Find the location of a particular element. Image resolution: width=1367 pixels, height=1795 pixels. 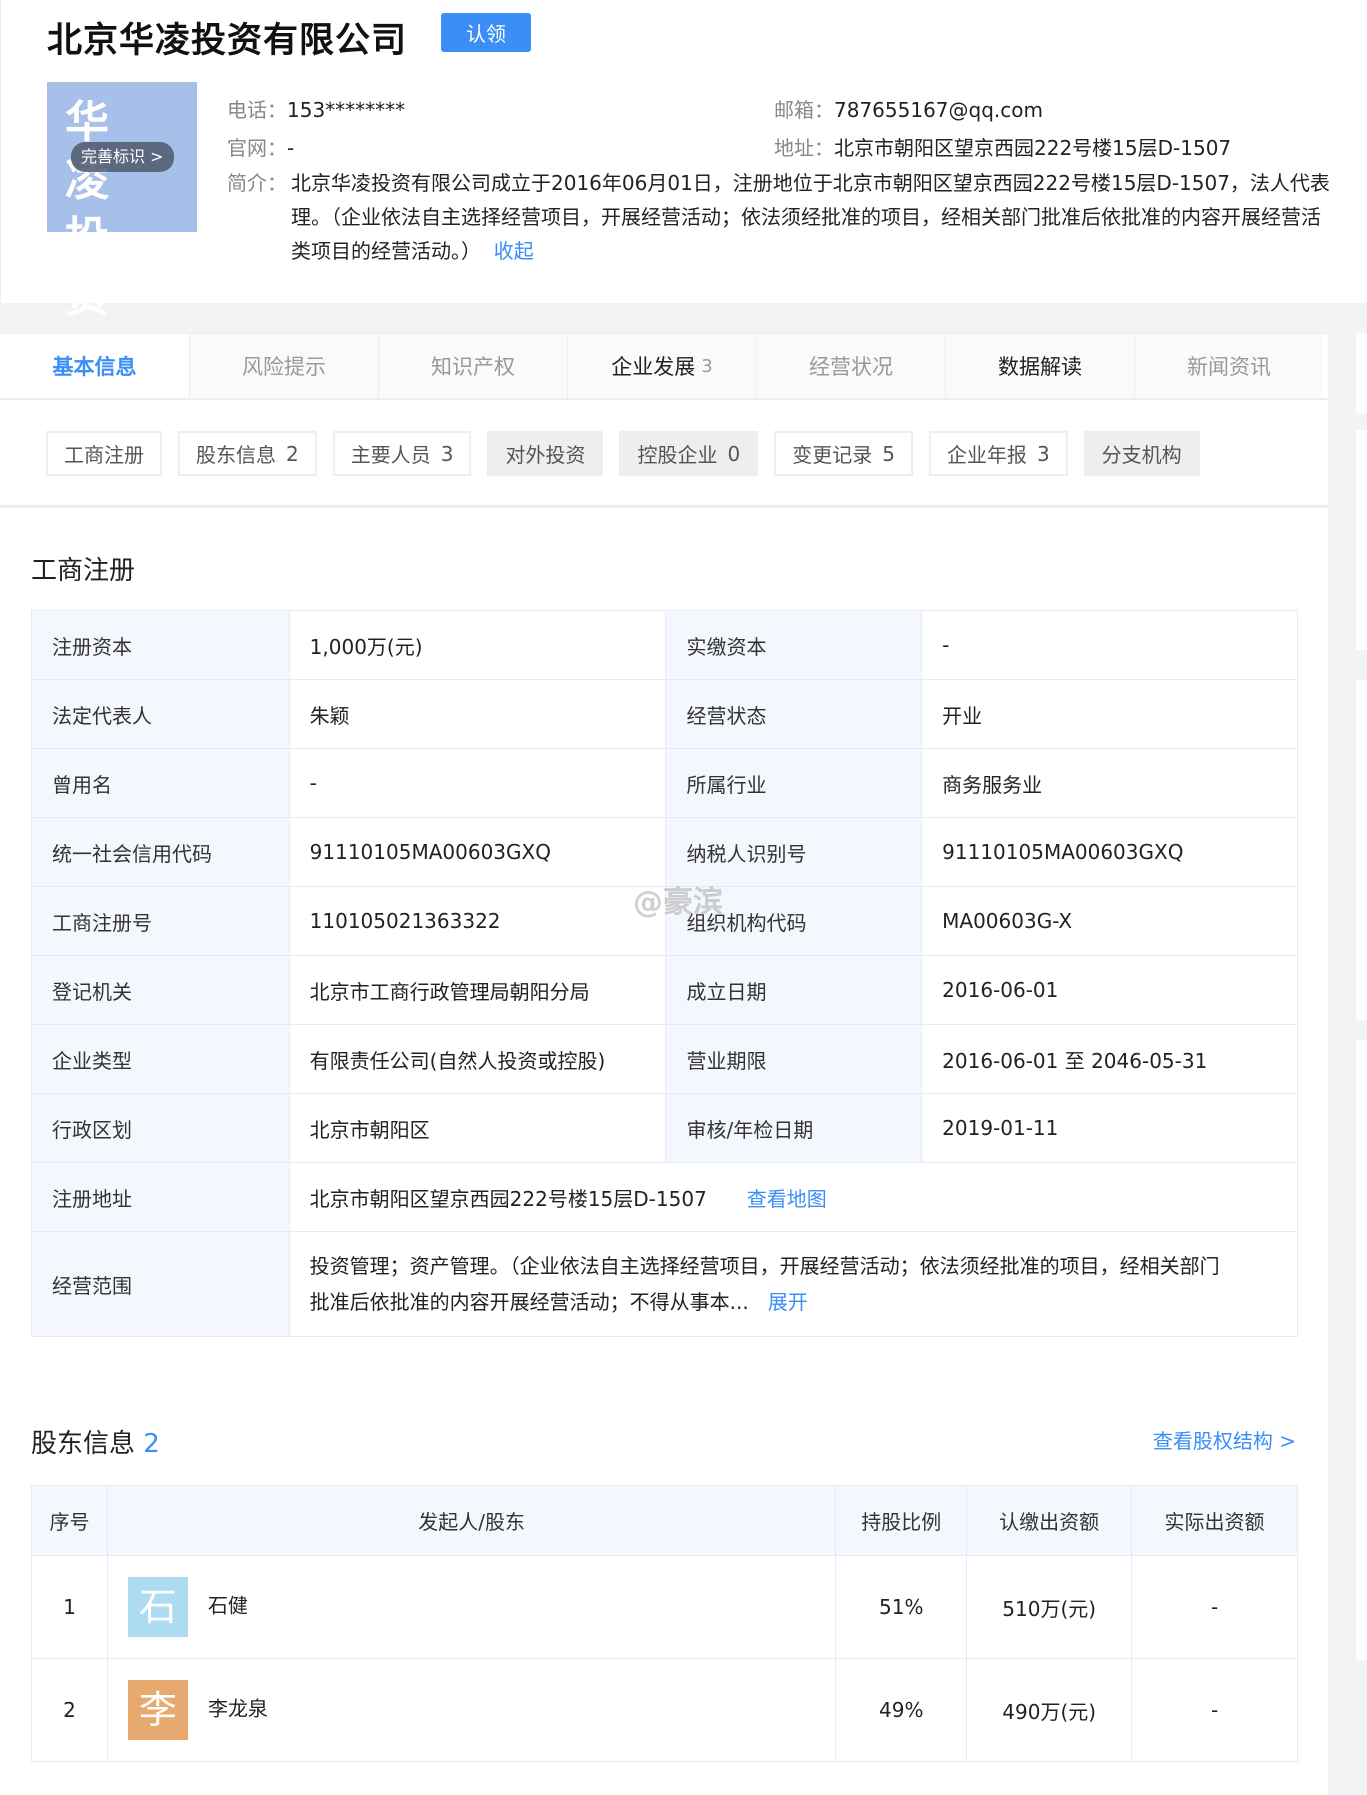

table-row: 曾用名 - 所属行业 商务服务业 is located at coordinates (664, 783).